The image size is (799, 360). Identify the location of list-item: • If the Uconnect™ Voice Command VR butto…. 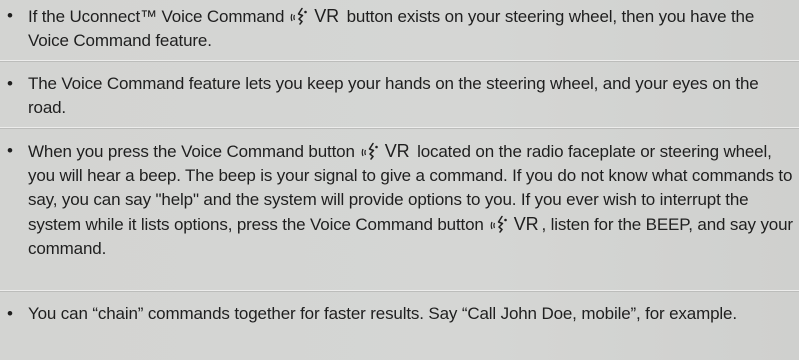
(400, 28).